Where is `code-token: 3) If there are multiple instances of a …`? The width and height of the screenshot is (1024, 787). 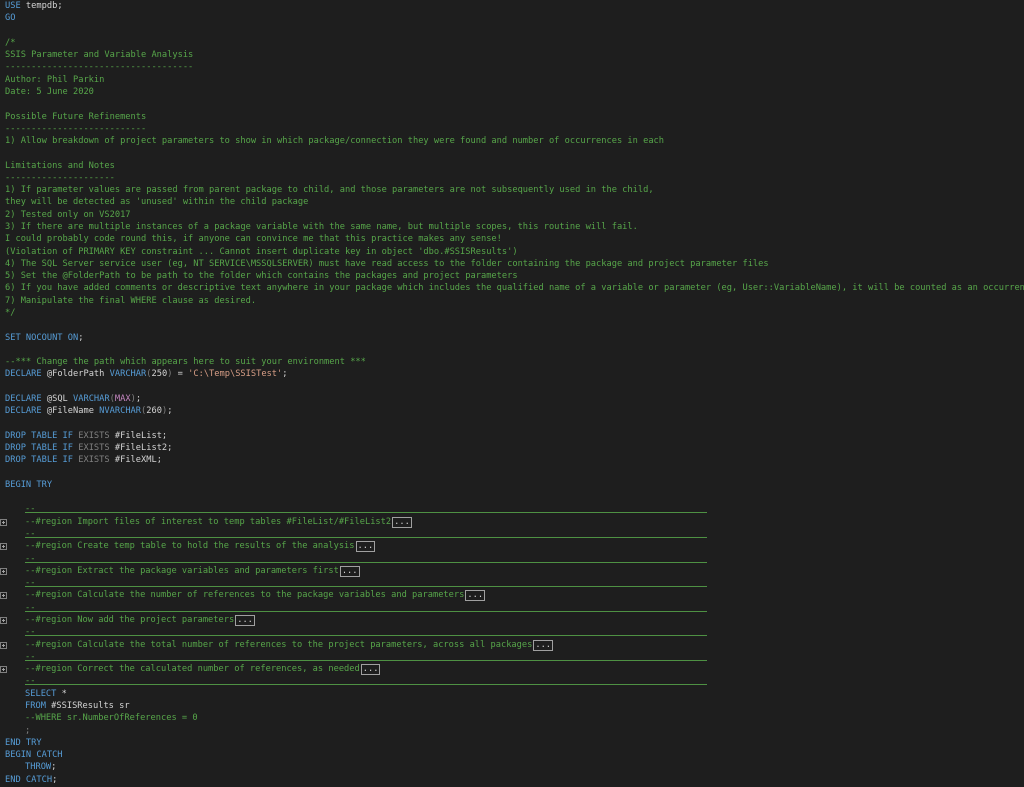 code-token: 3) If there are multiple instances of a … is located at coordinates (321, 227).